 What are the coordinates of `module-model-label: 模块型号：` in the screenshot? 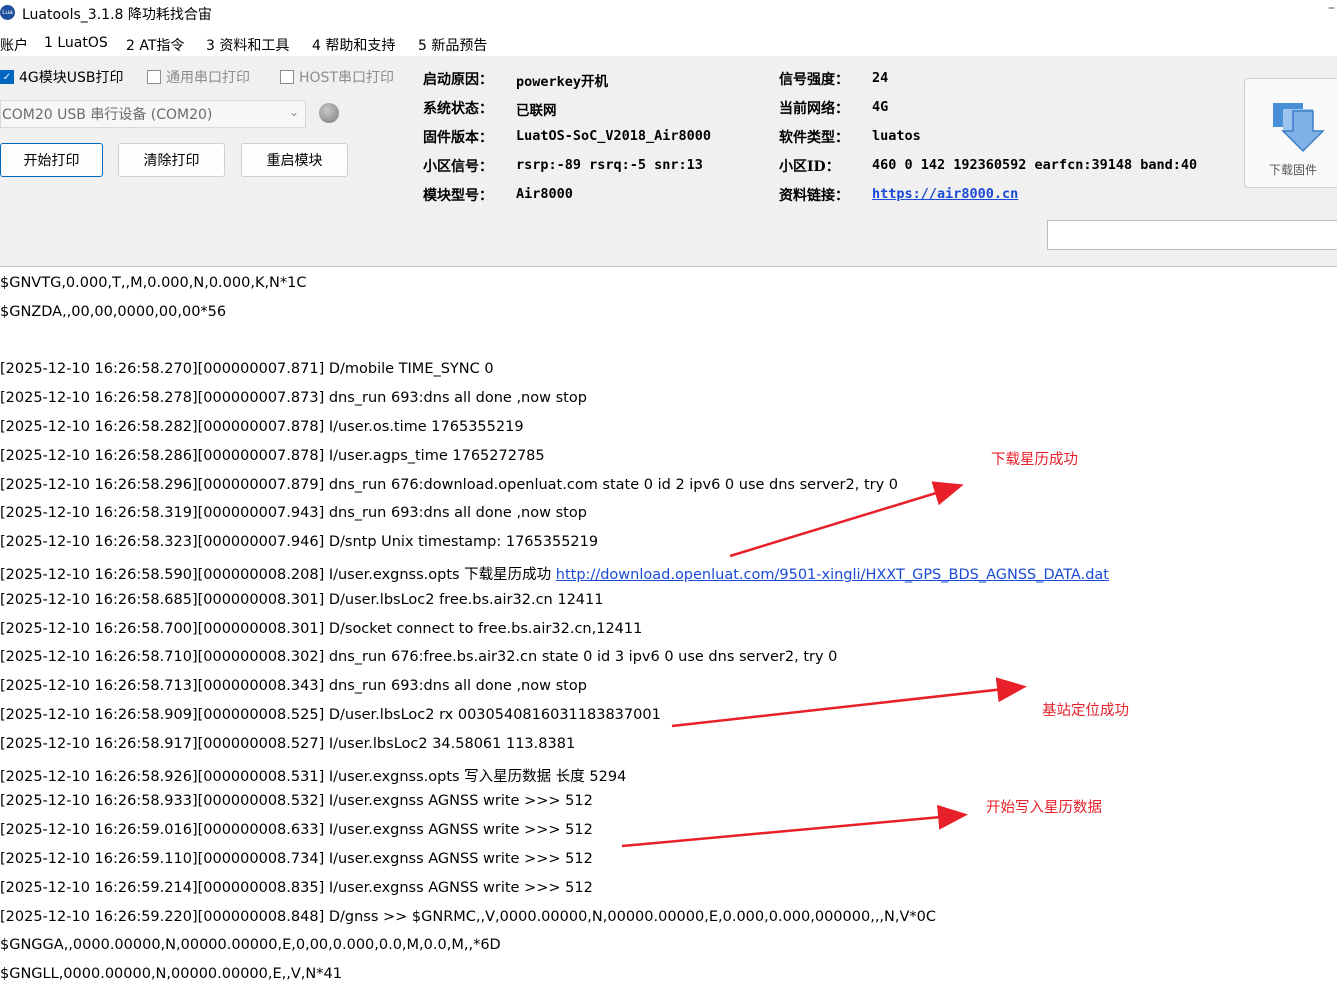 It's located at (458, 196).